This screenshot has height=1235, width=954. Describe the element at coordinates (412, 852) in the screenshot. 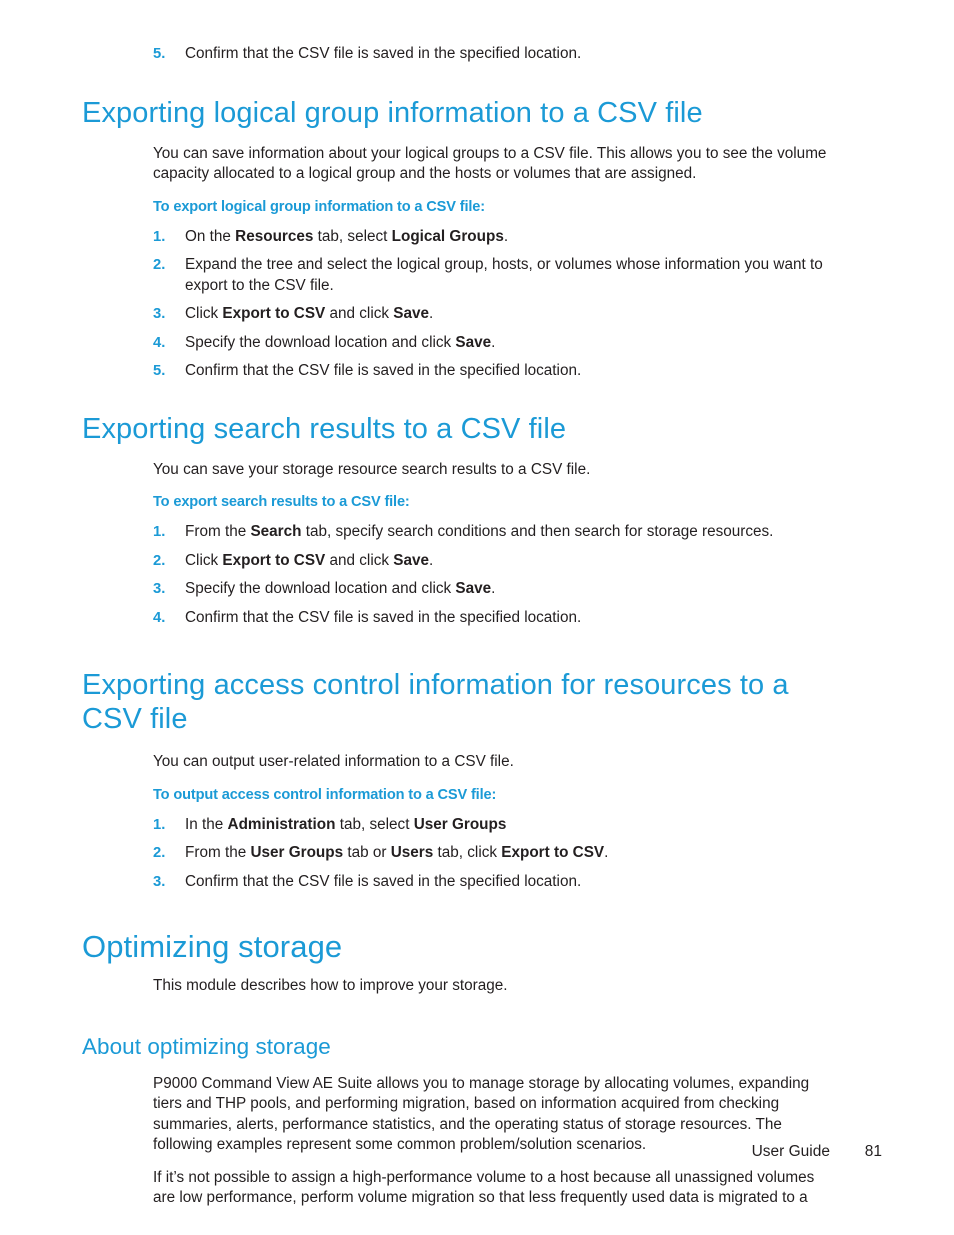

I see `step-text-bold-2: Users` at that location.